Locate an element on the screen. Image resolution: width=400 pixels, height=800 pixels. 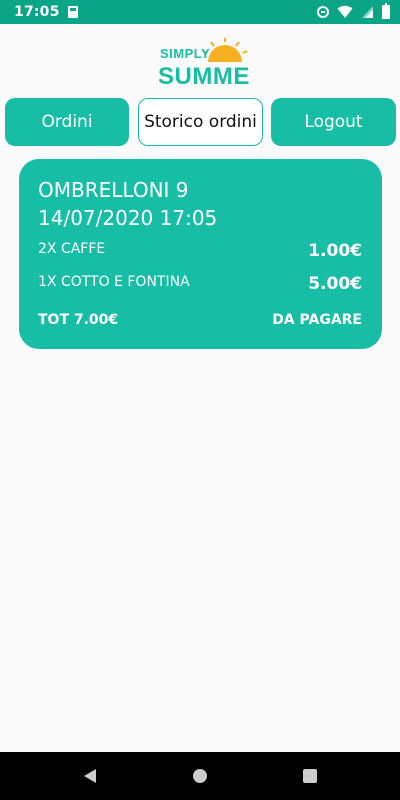
logo-line2: SUMMER is located at coordinates (204, 76).